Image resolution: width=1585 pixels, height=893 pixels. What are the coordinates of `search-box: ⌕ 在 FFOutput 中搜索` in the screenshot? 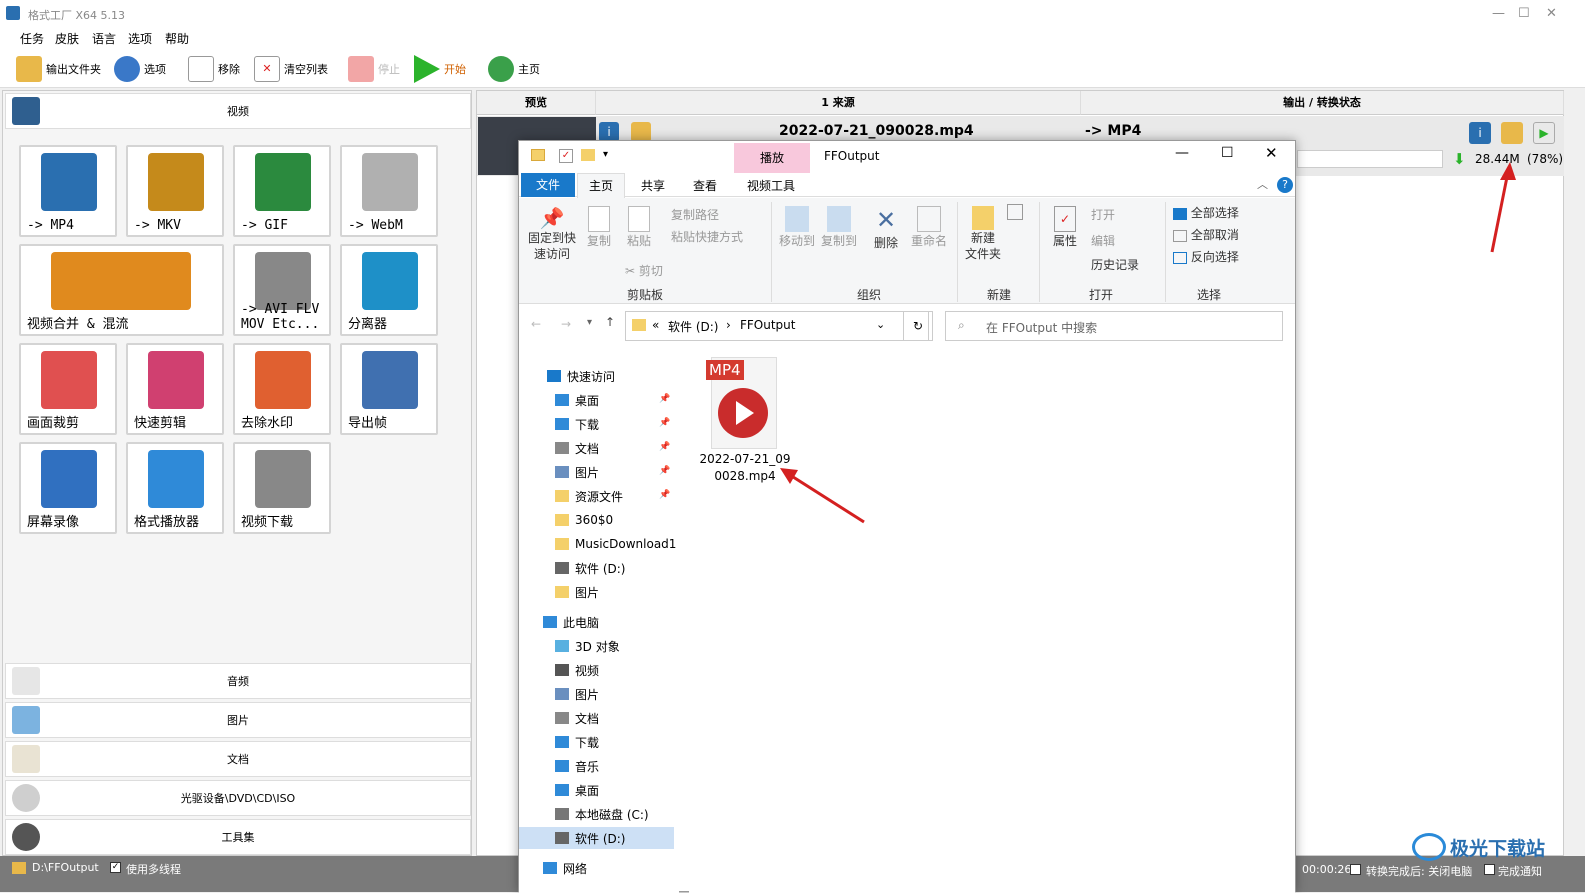 It's located at (1114, 326).